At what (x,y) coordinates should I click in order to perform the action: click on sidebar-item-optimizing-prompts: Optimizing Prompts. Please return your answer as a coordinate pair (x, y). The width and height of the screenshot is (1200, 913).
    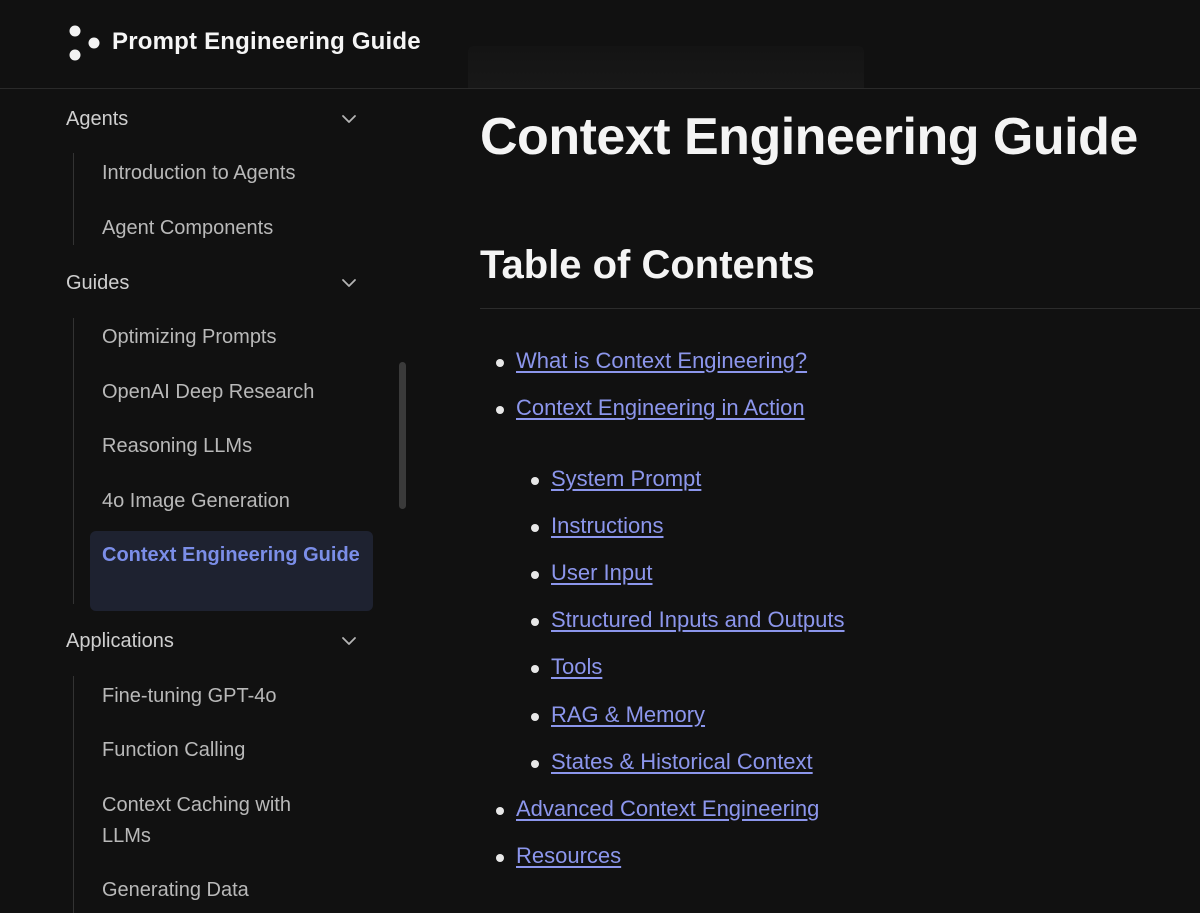
    Looking at the image, I should click on (232, 337).